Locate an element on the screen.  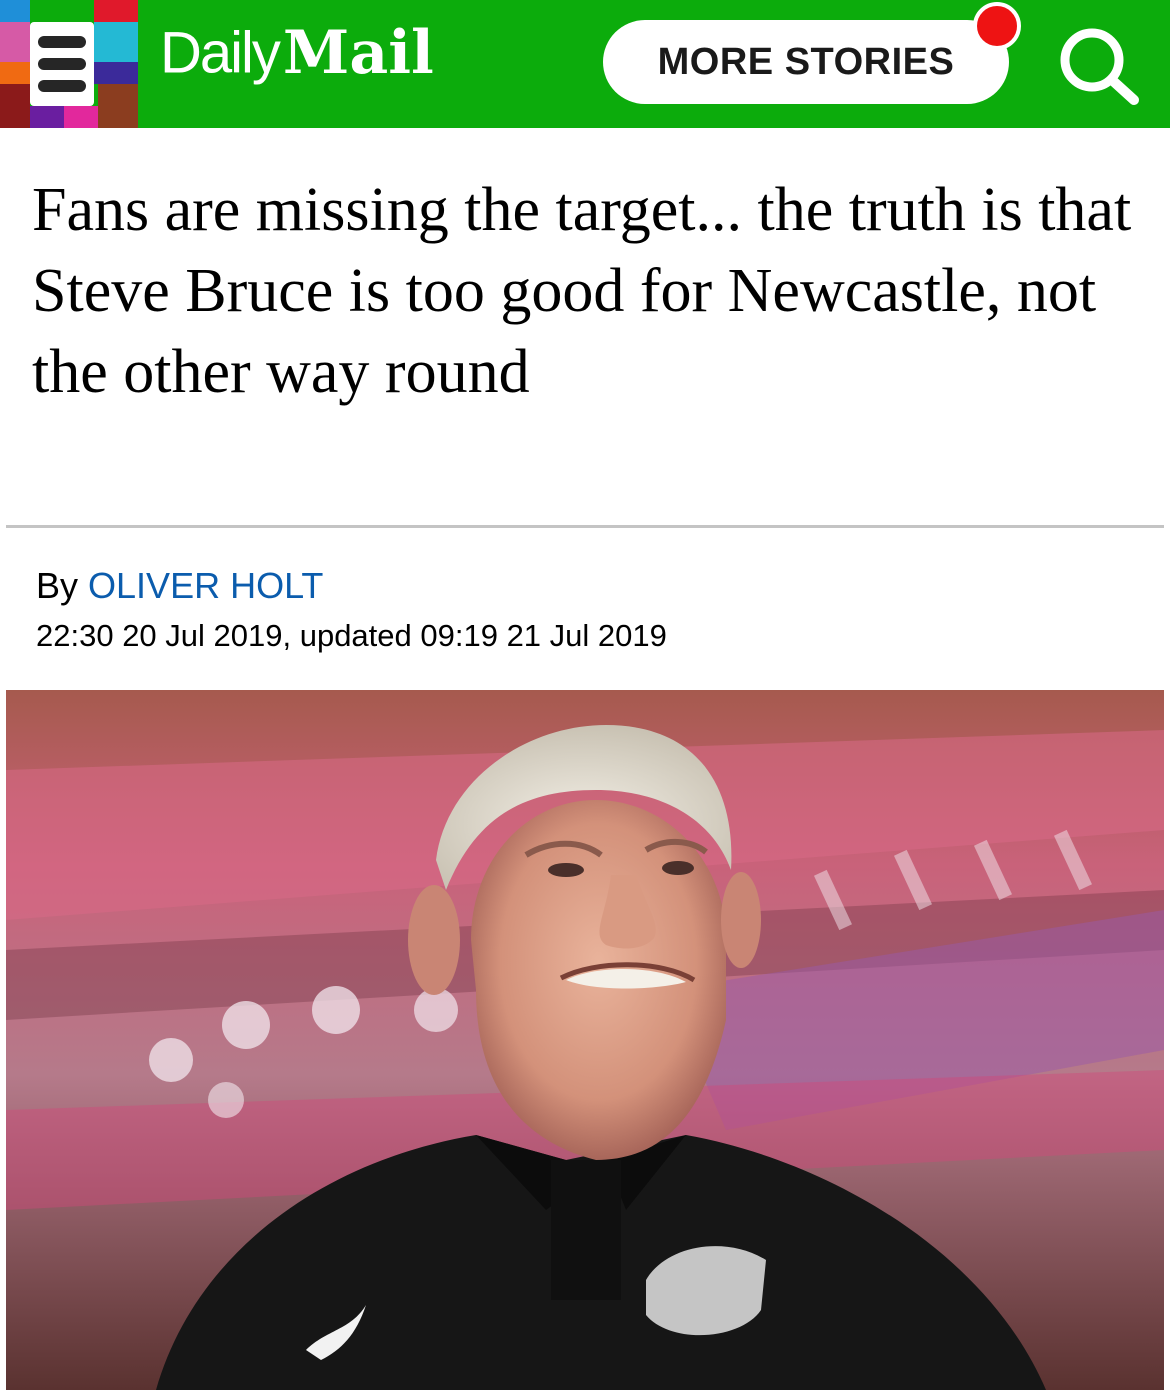
logo-daily-text: Daily is located at coordinates (220, 53).